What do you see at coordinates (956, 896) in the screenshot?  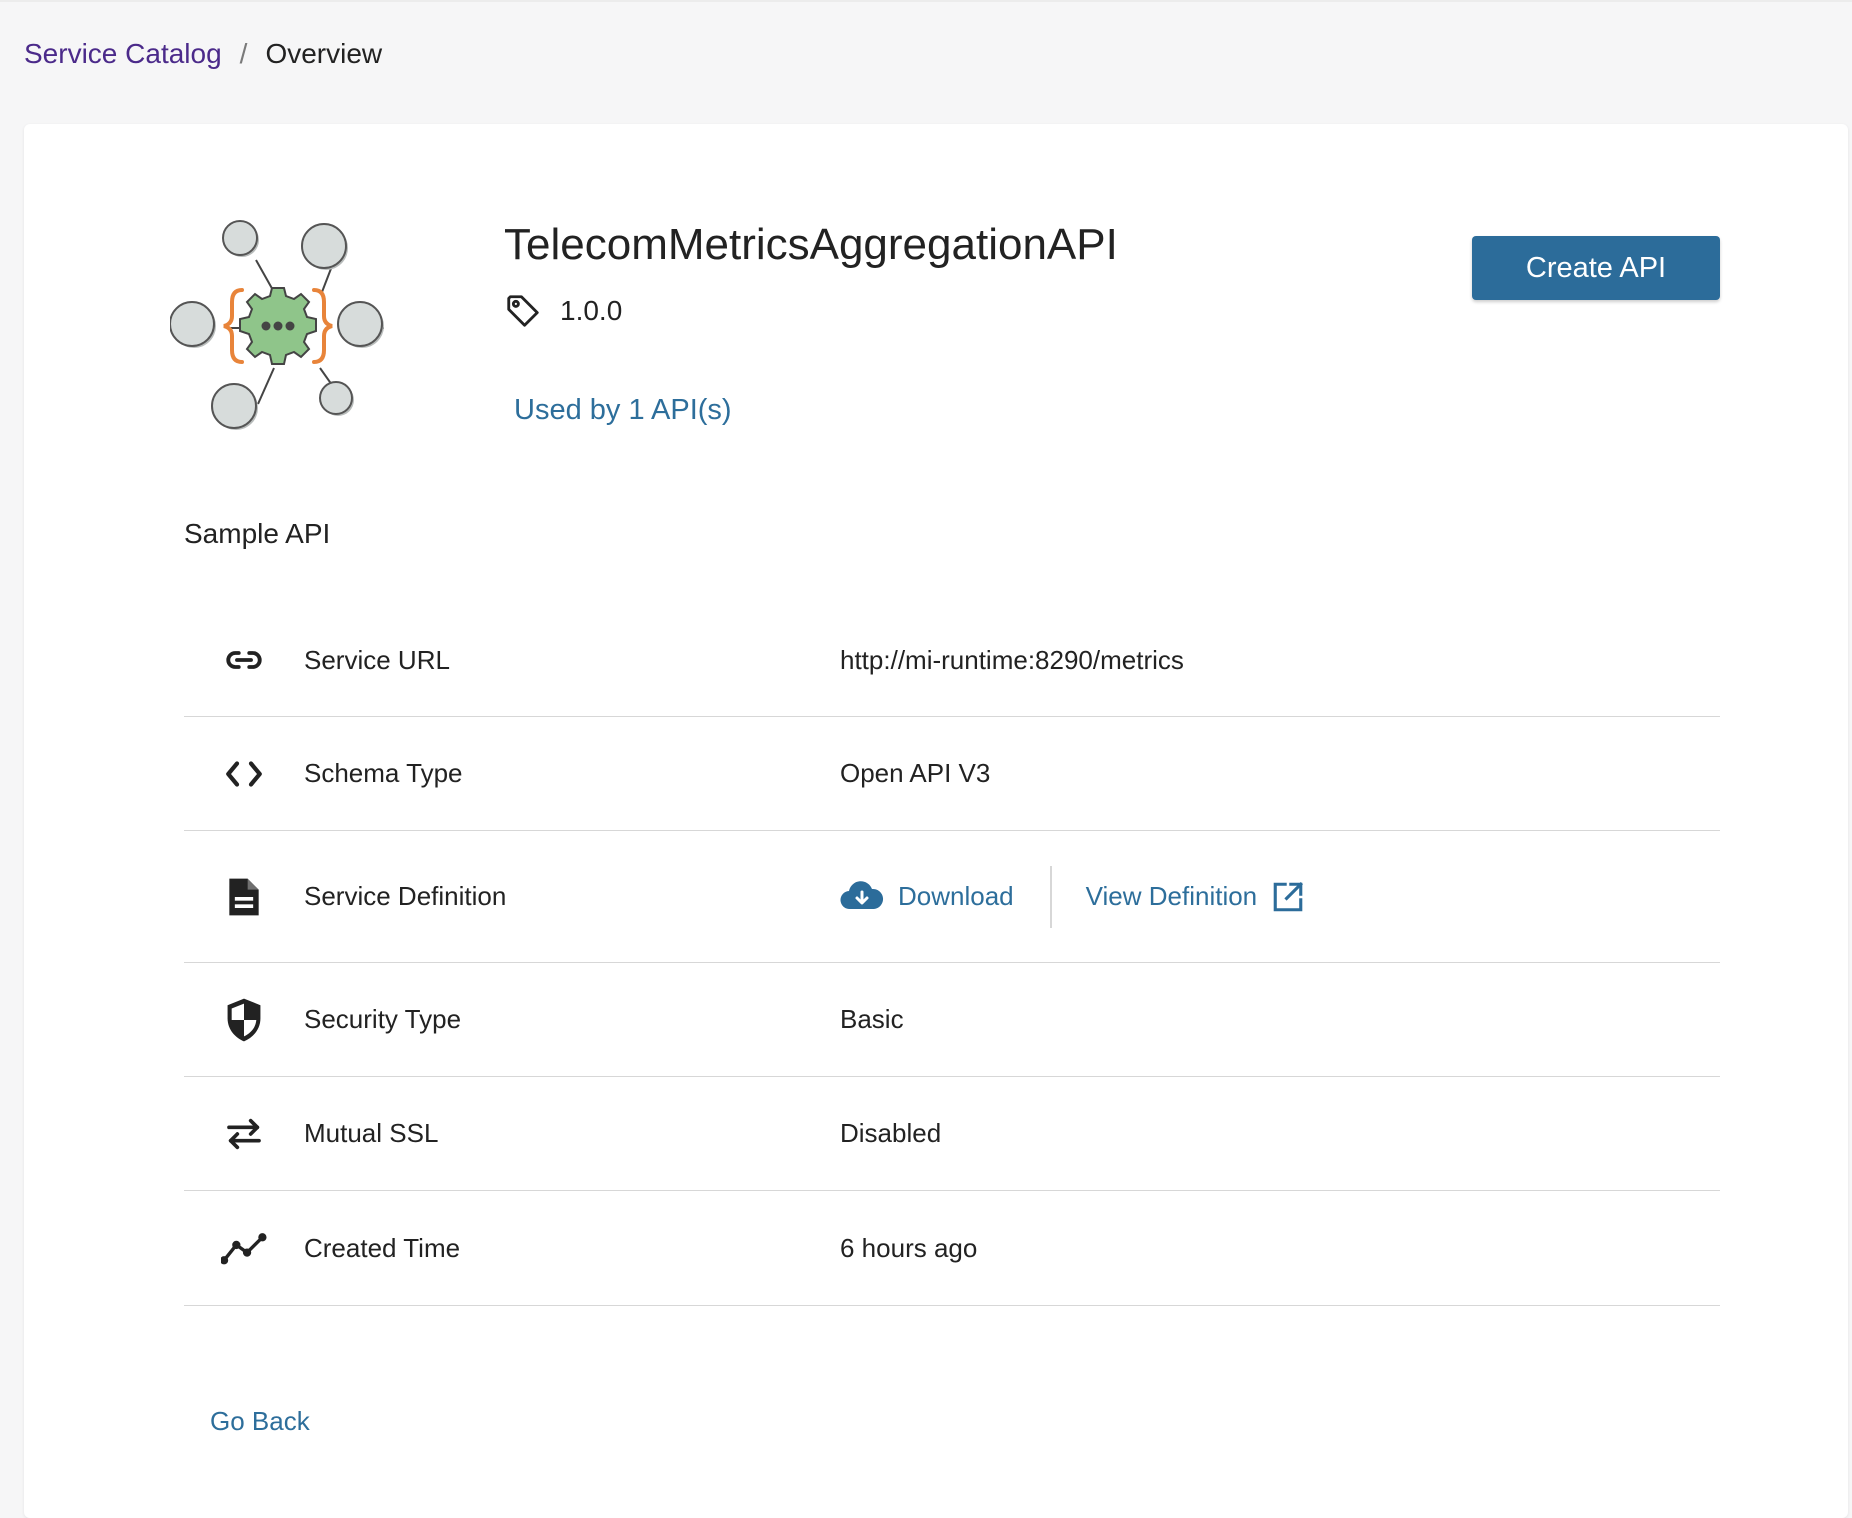 I see `download-label: Download` at bounding box center [956, 896].